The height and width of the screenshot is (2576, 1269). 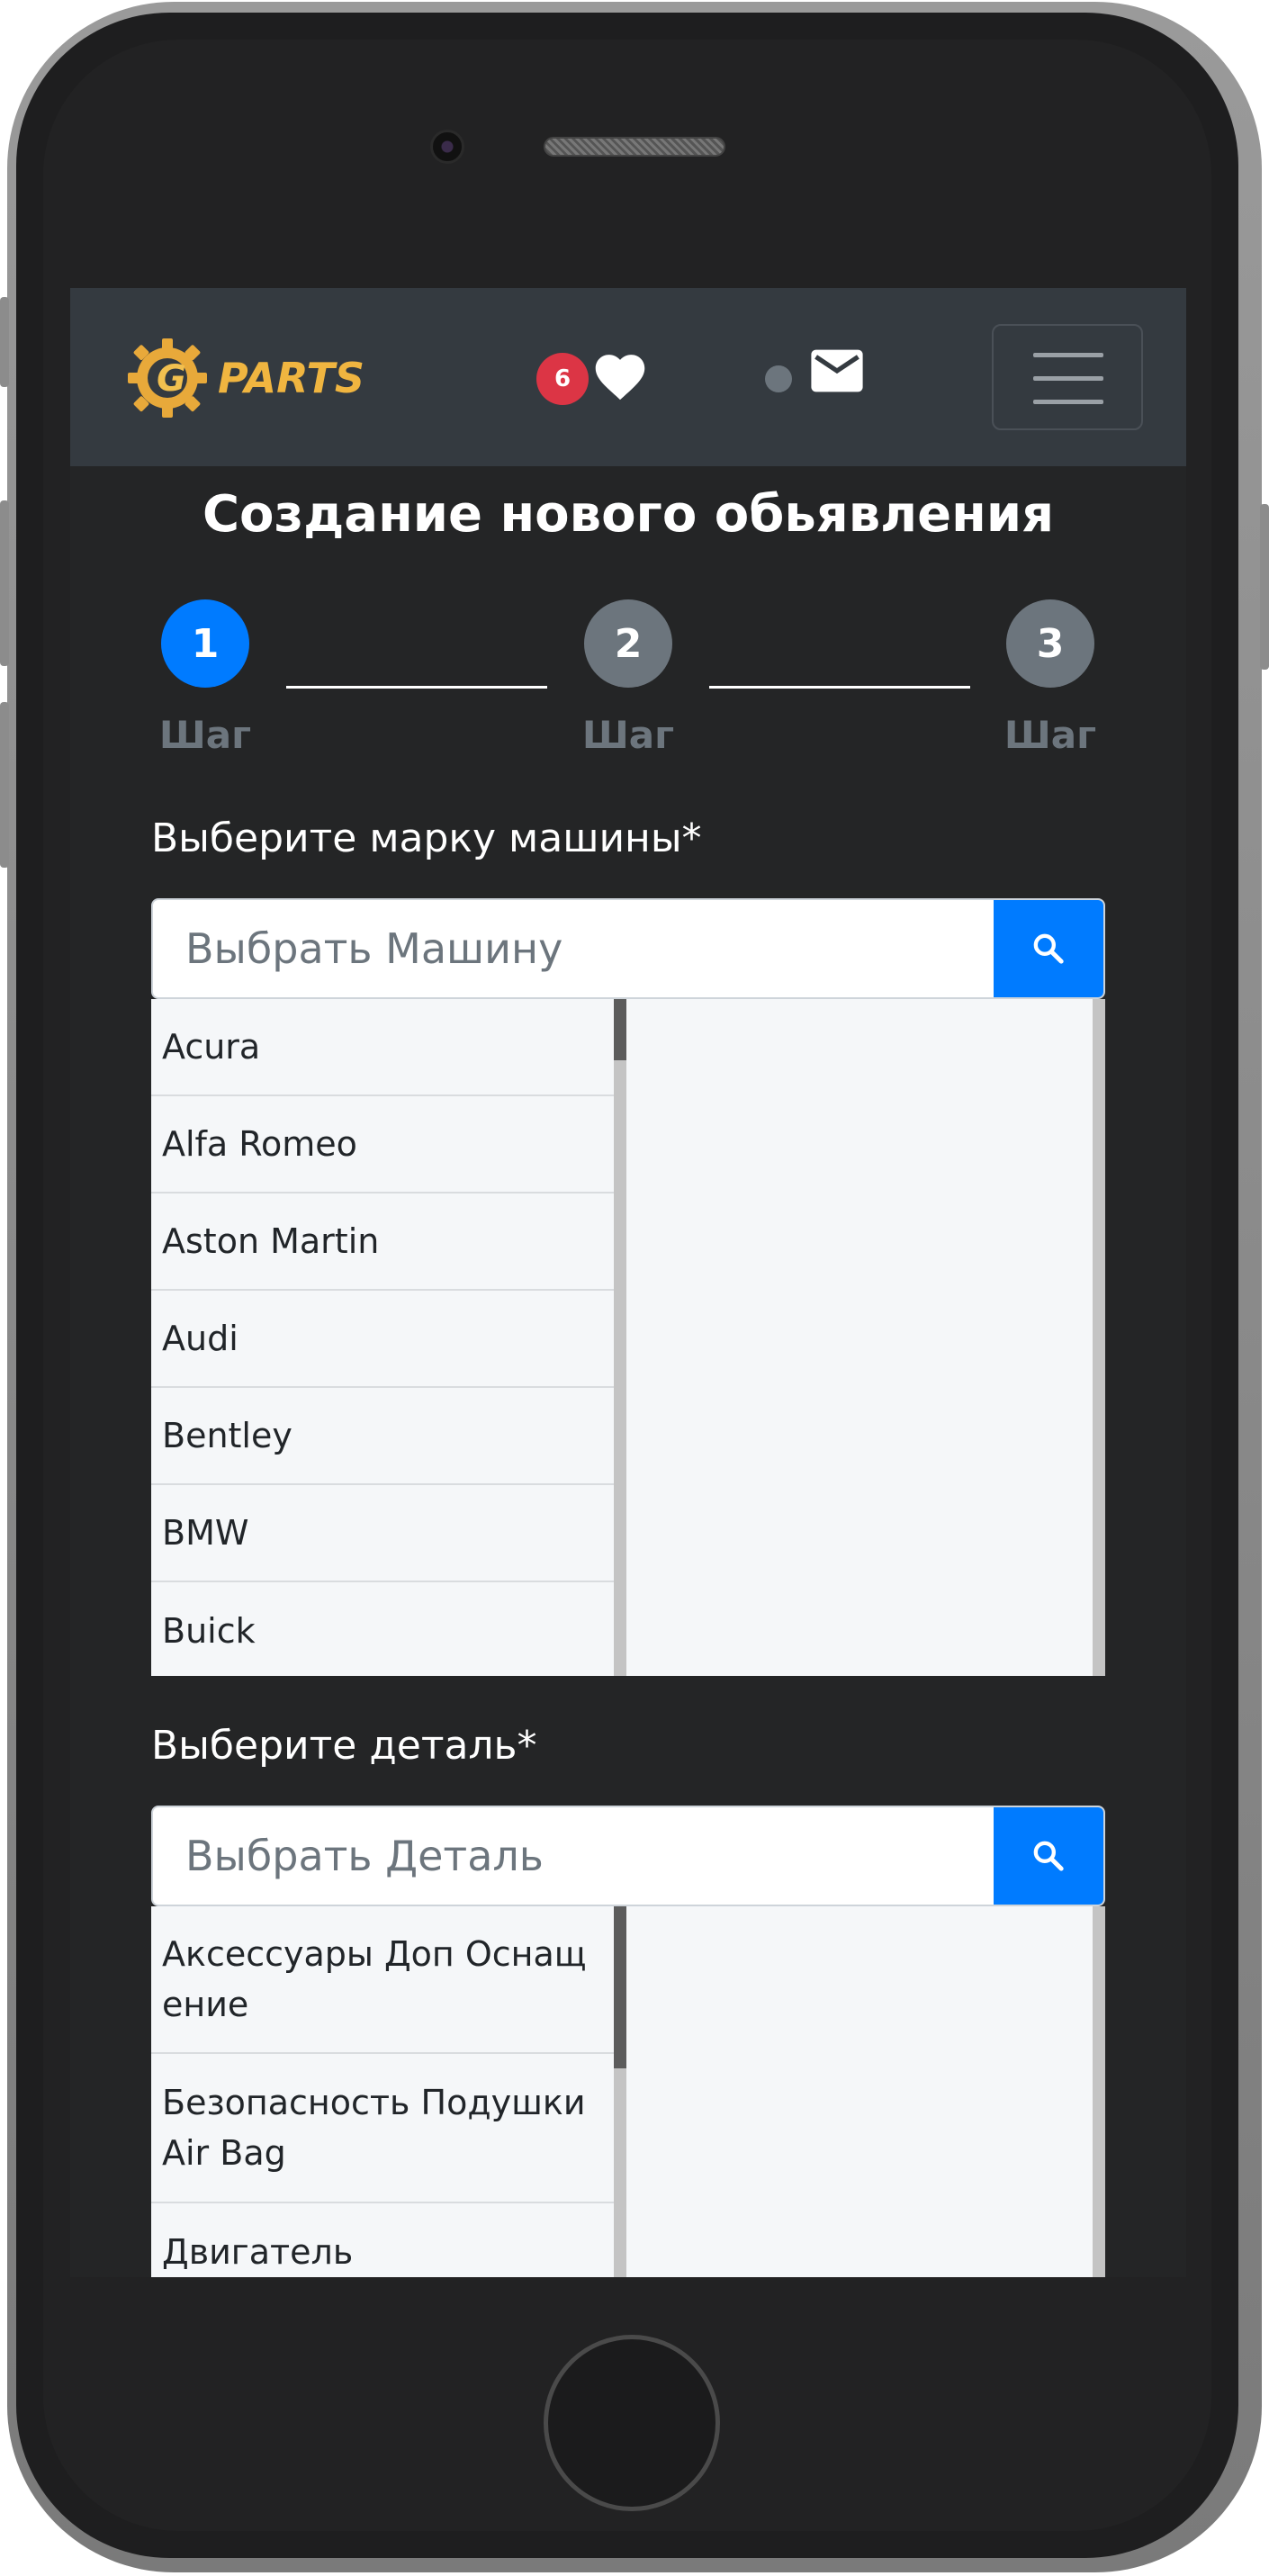 I want to click on list-item: Aston Martin, so click(x=382, y=1242).